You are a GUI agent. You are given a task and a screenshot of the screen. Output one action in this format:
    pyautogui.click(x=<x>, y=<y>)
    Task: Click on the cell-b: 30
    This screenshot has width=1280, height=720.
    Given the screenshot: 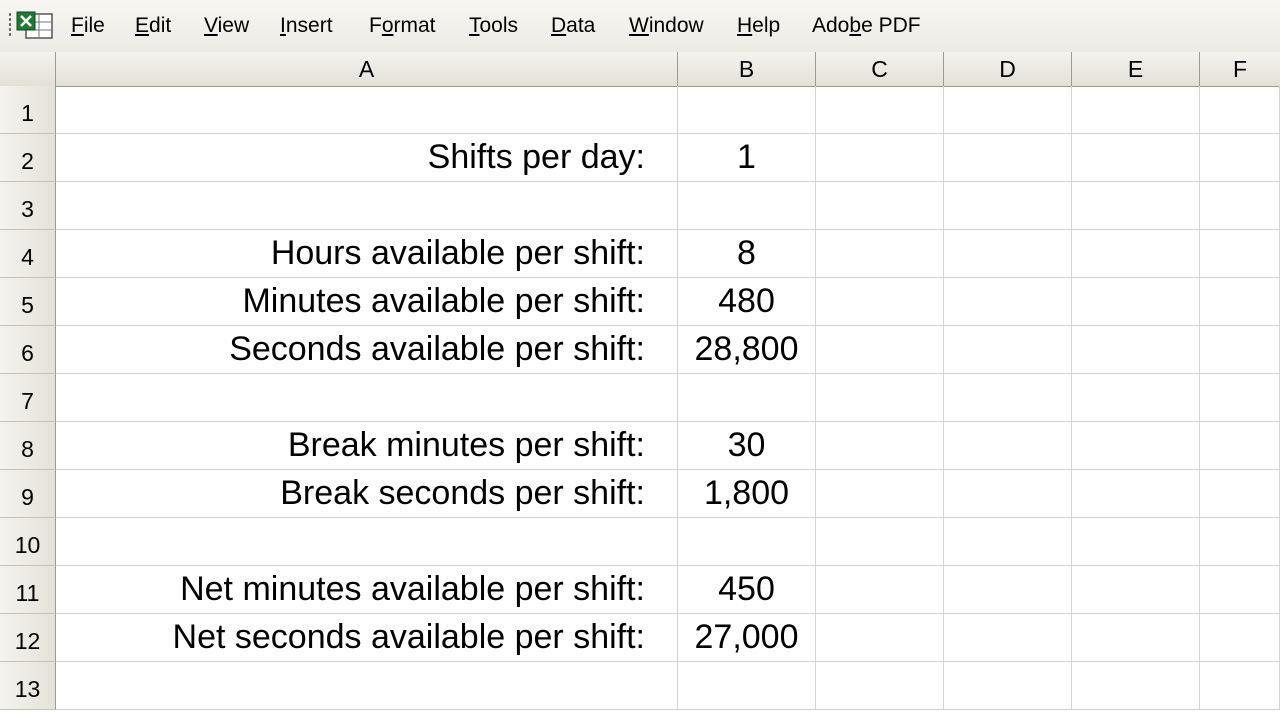 What is the action you would take?
    pyautogui.click(x=747, y=446)
    